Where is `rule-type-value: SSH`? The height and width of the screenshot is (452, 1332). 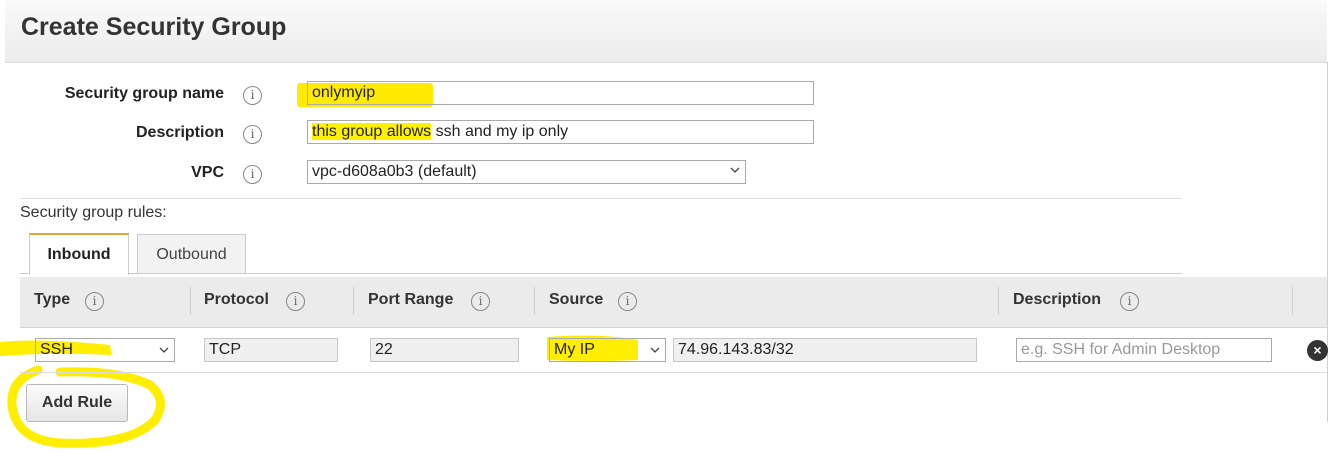 rule-type-value: SSH is located at coordinates (56, 349).